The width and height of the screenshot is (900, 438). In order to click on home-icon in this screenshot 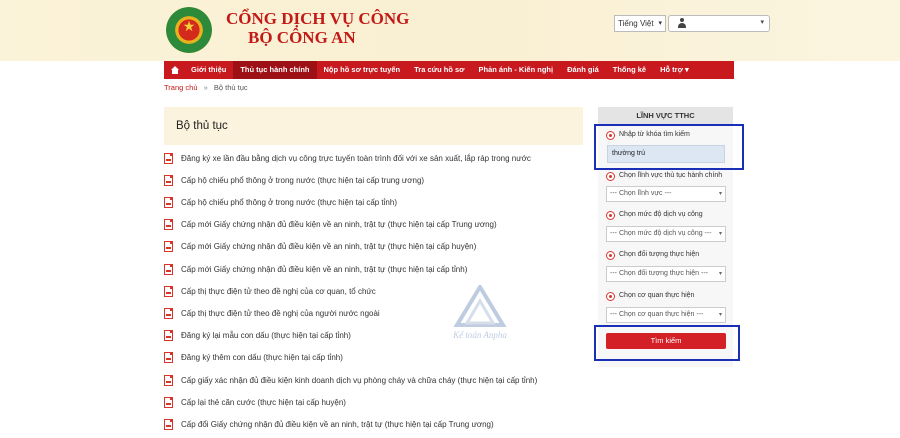, I will do `click(174, 70)`.